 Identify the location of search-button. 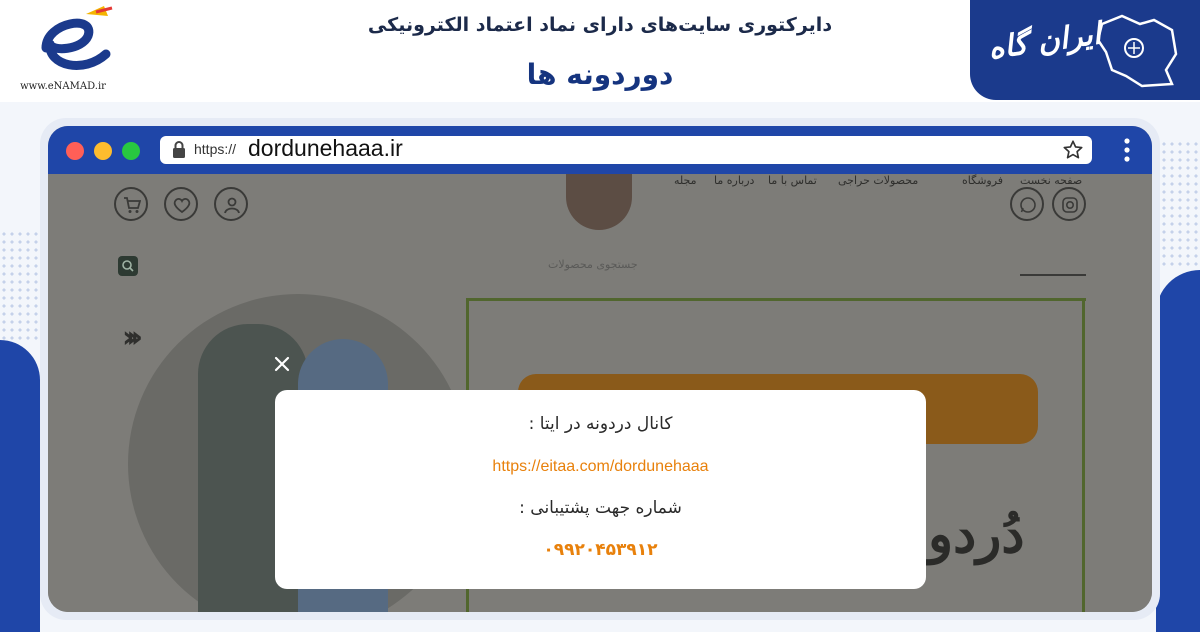
(128, 266).